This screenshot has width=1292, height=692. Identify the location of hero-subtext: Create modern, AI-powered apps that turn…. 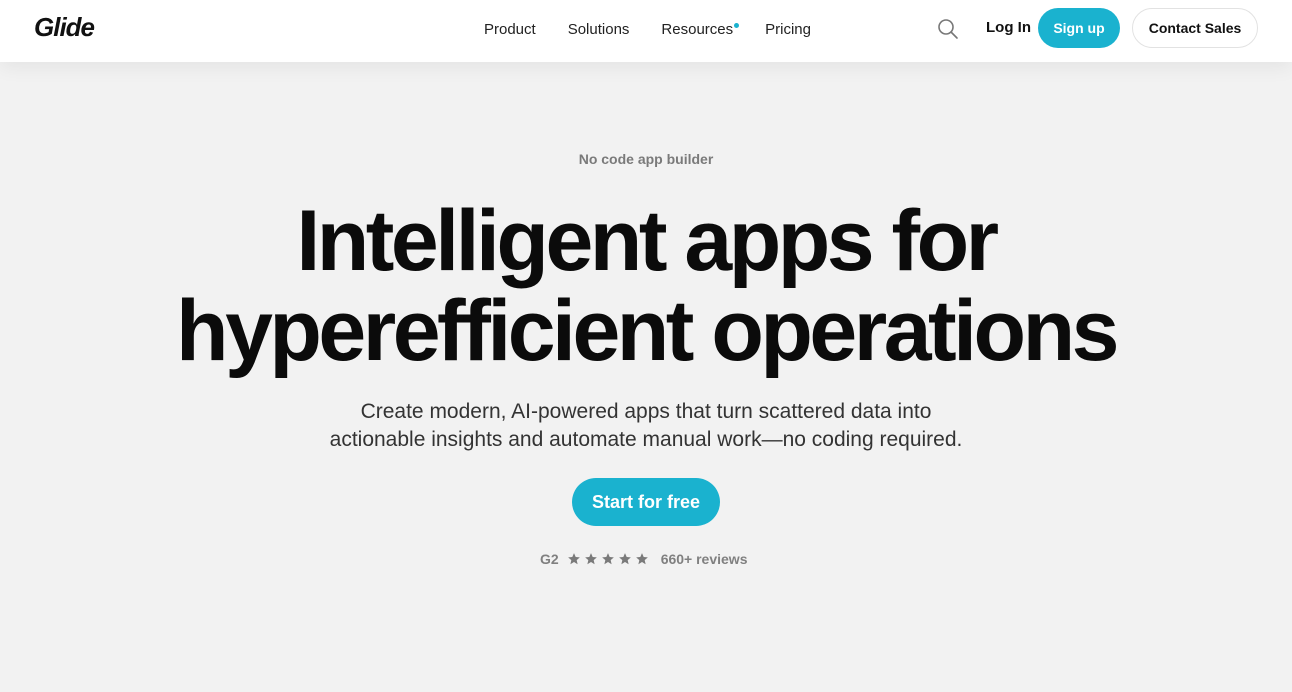
(646, 426).